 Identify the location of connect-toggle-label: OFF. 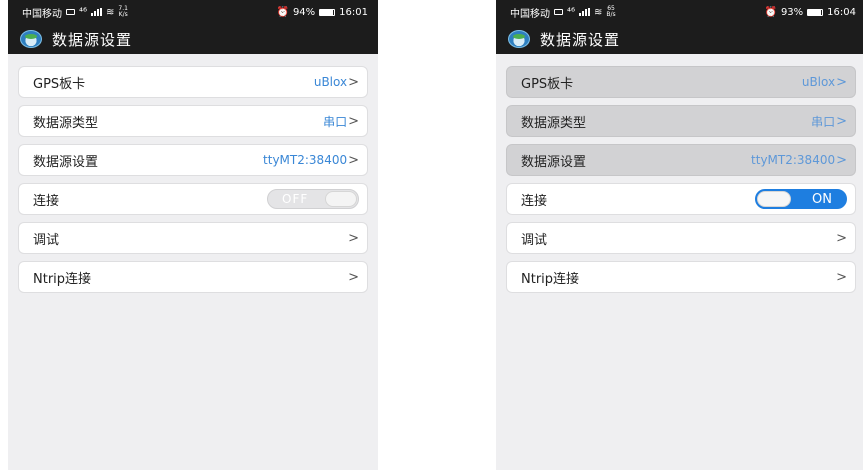
(295, 199).